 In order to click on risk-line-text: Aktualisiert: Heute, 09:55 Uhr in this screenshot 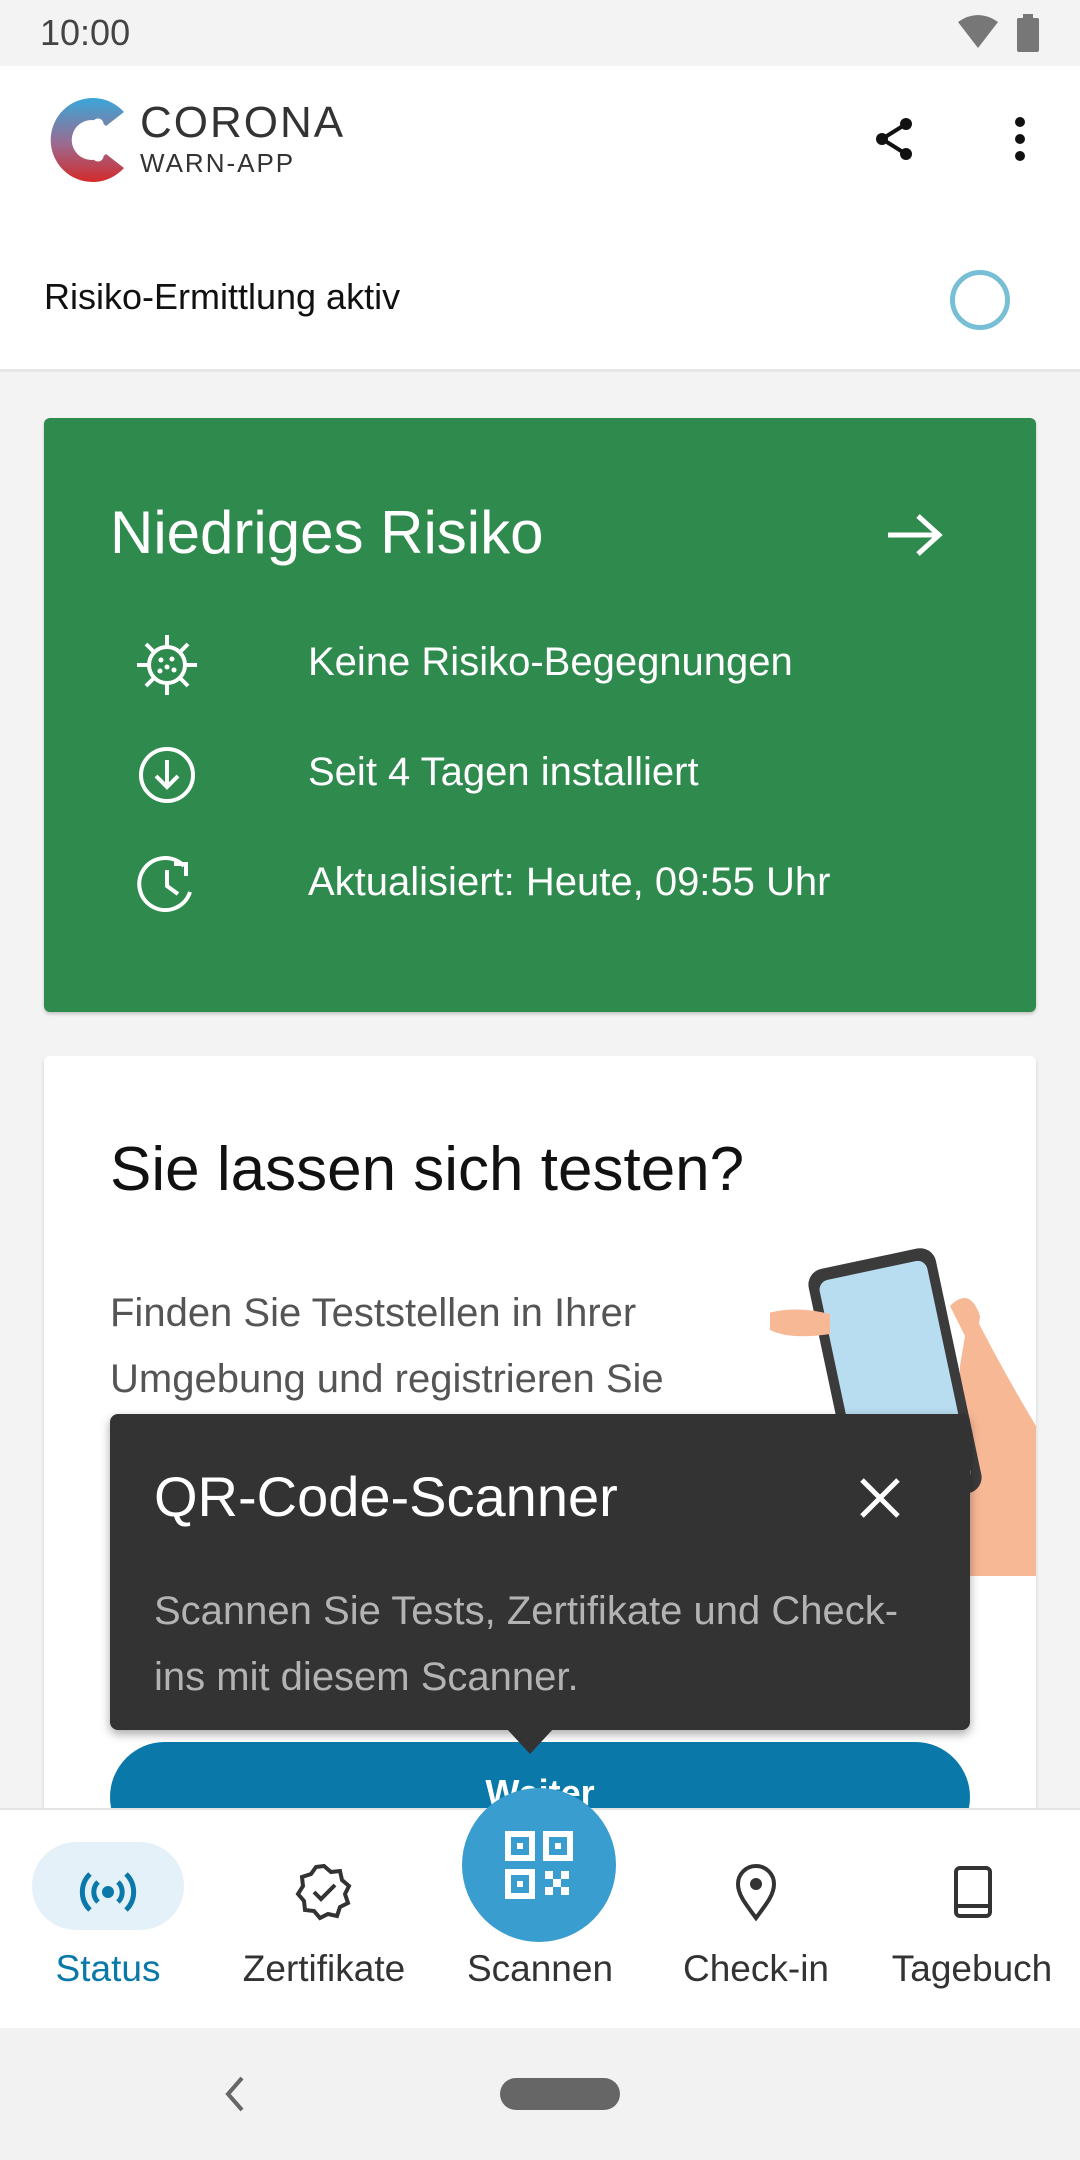, I will do `click(569, 882)`.